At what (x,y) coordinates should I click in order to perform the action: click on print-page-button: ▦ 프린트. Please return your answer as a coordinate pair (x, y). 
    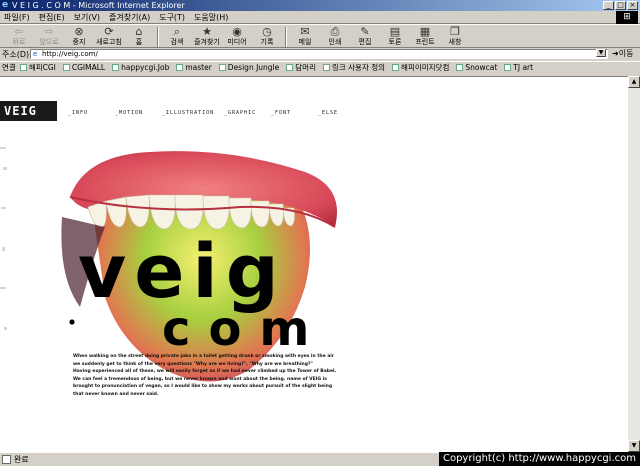
    Looking at the image, I should click on (425, 36).